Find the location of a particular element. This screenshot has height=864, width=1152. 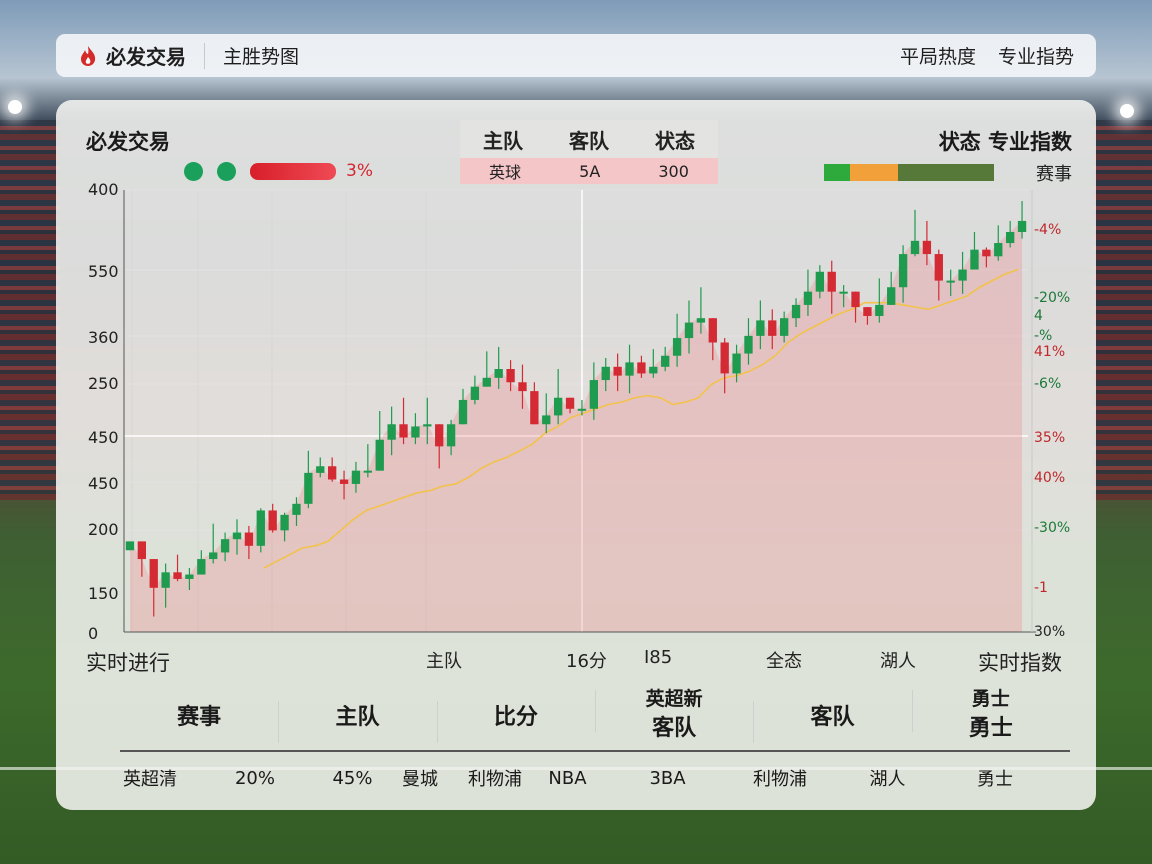

table-cell: 45% is located at coordinates (352, 778).